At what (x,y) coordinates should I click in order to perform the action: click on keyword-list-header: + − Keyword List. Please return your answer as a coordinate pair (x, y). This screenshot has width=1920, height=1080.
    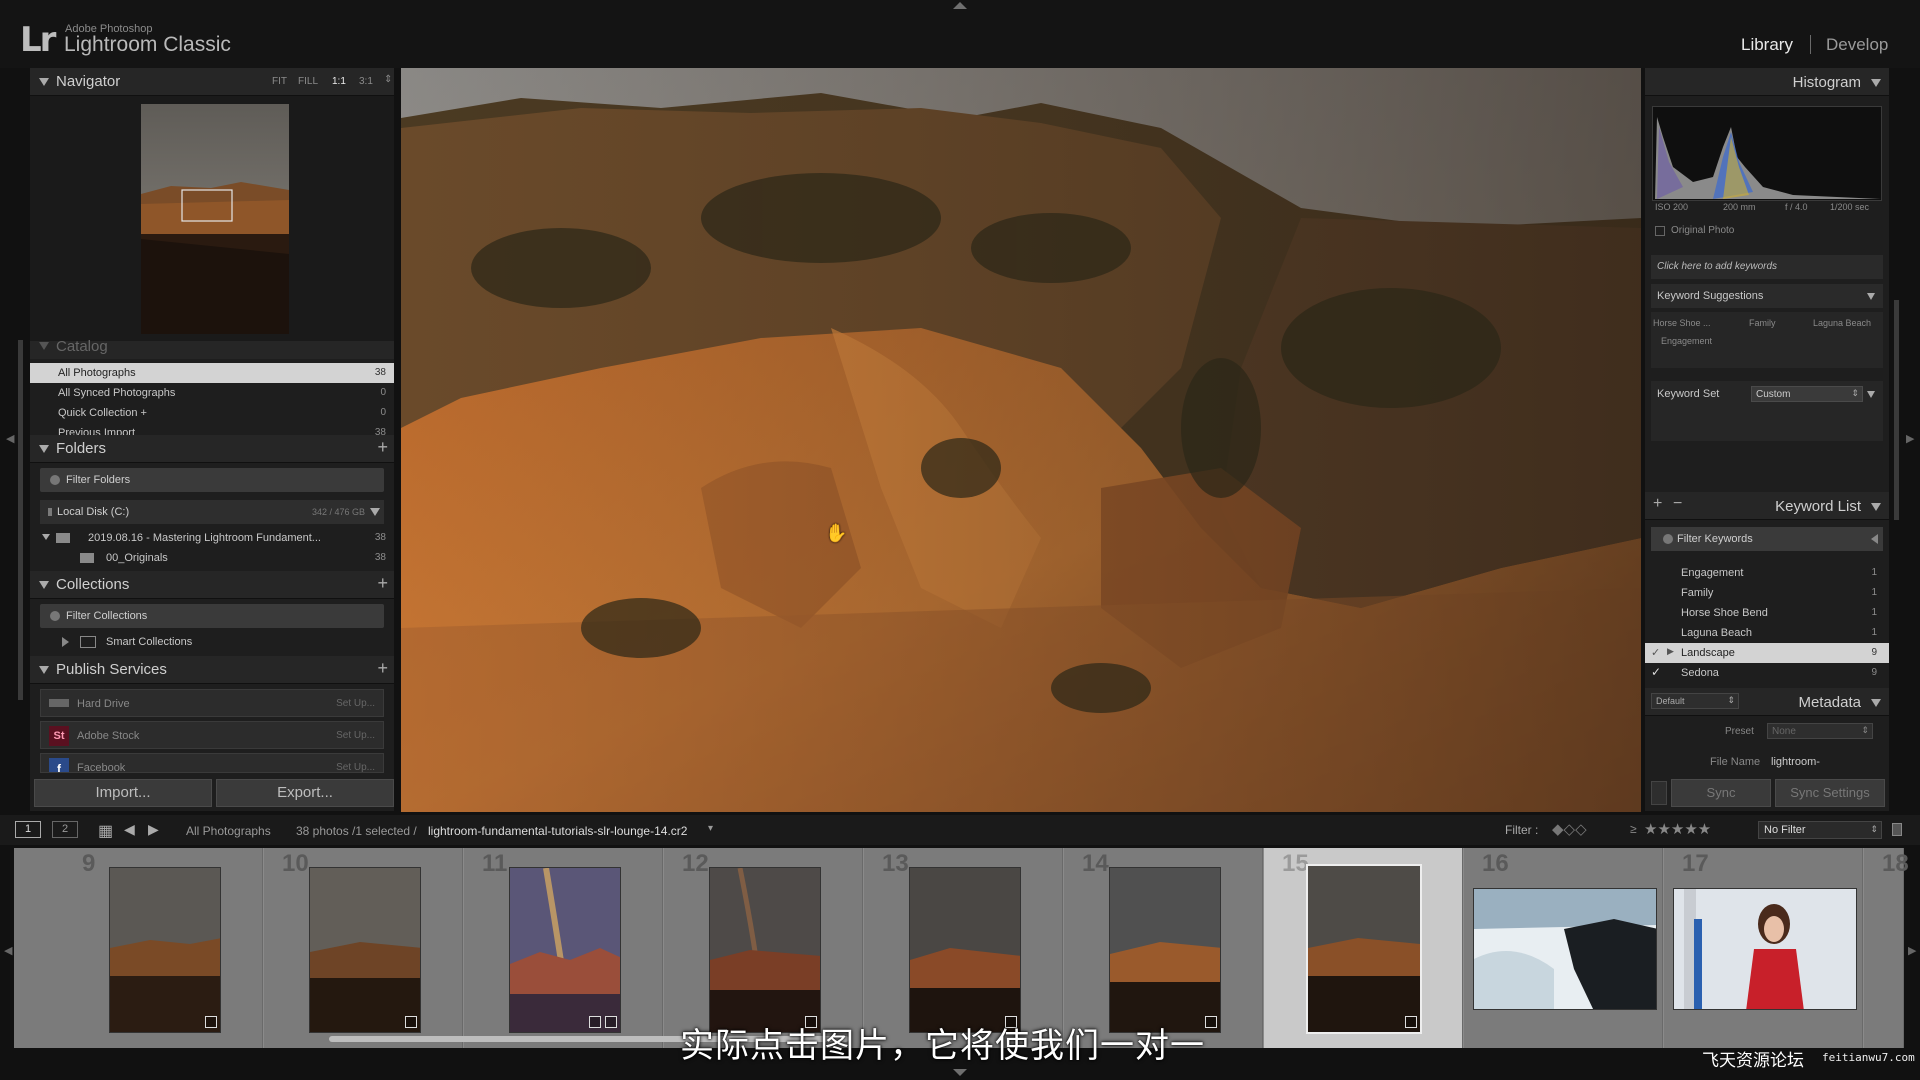
    Looking at the image, I should click on (1767, 506).